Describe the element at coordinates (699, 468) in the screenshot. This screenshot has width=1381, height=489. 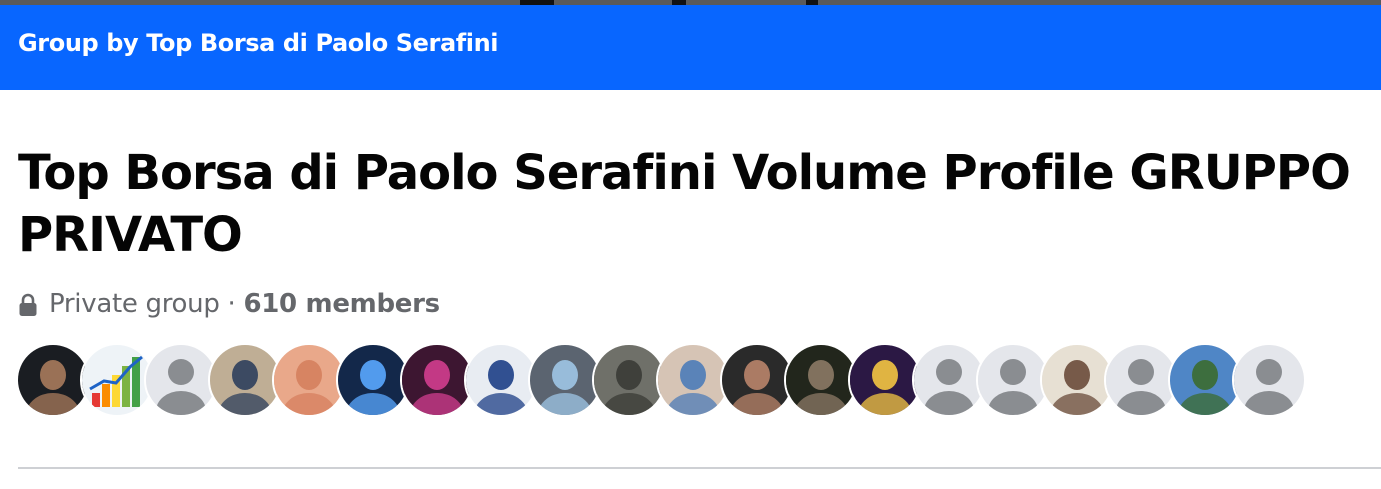
I see `section-divider` at that location.